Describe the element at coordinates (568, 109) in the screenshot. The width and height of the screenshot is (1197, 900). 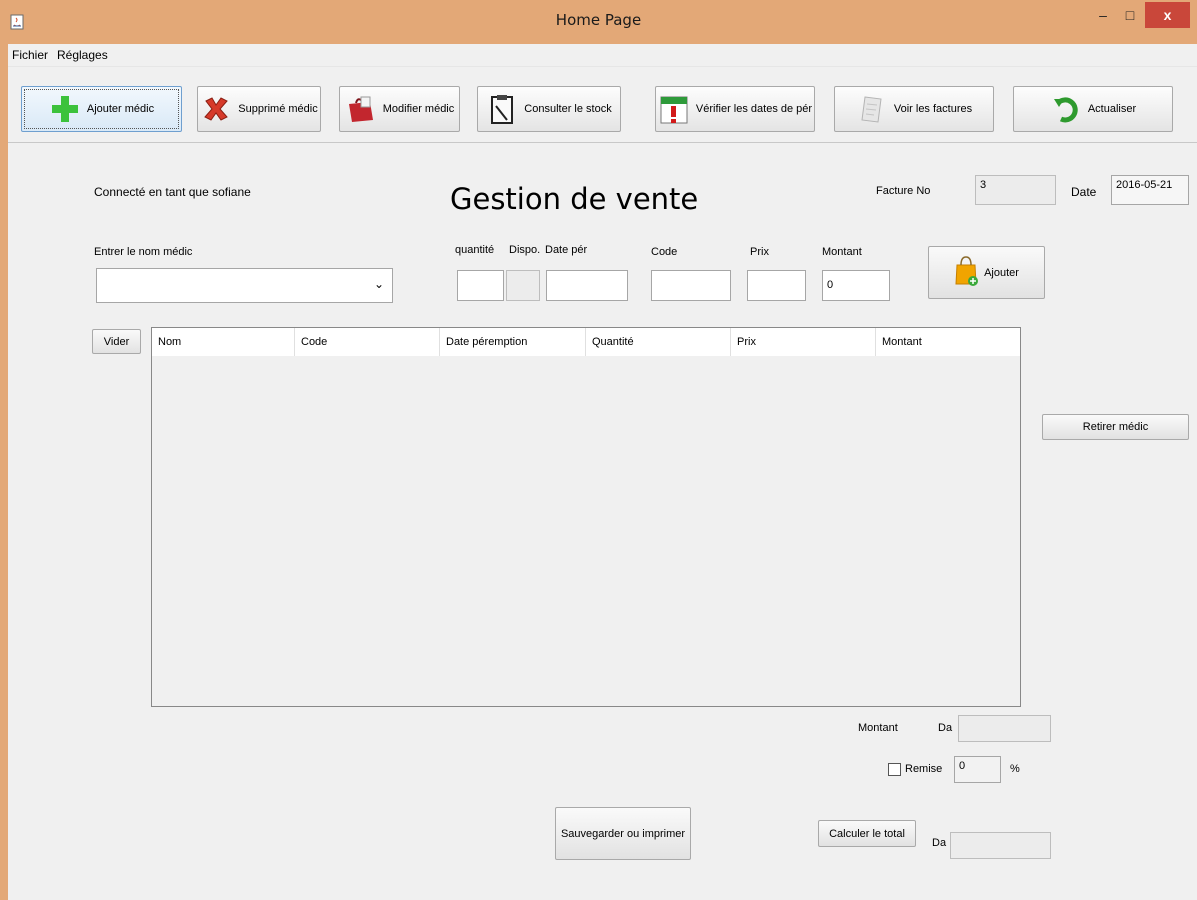
I see `consulter-stock-label: Consulter le stock` at that location.